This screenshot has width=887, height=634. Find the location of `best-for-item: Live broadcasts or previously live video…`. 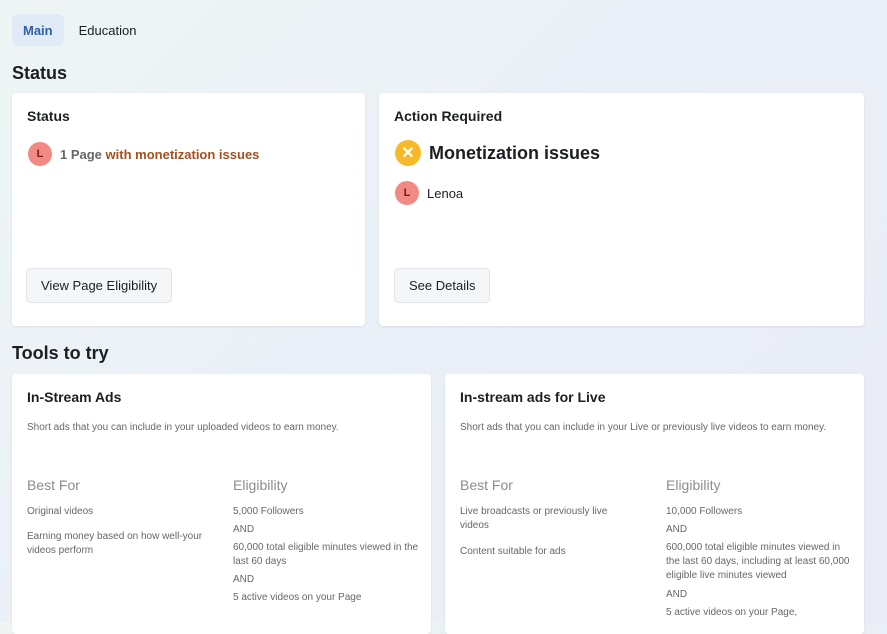

best-for-item: Live broadcasts or previously live video… is located at coordinates (534, 518).